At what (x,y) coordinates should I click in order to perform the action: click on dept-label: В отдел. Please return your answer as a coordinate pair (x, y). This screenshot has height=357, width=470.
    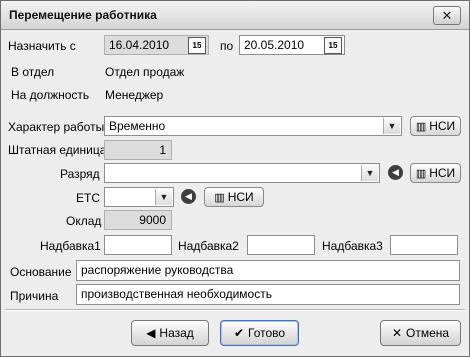
    Looking at the image, I should click on (33, 72).